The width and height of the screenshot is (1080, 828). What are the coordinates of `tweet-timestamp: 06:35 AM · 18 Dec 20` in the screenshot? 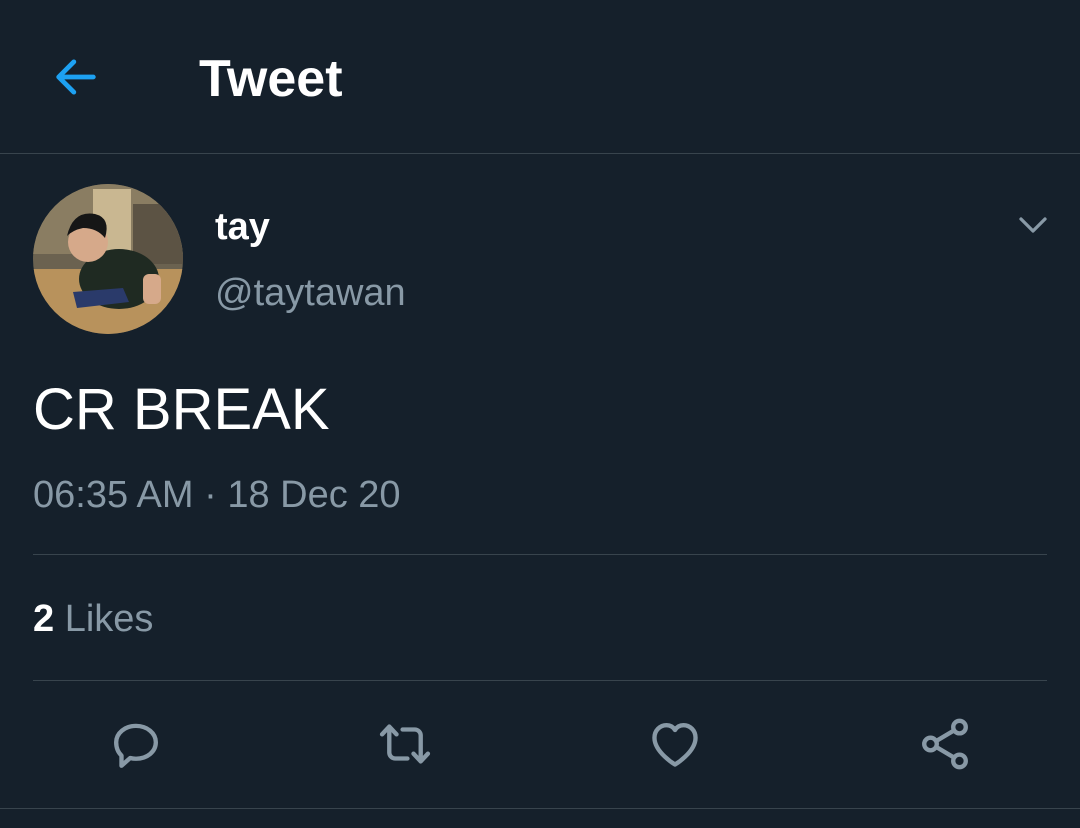 It's located at (217, 495).